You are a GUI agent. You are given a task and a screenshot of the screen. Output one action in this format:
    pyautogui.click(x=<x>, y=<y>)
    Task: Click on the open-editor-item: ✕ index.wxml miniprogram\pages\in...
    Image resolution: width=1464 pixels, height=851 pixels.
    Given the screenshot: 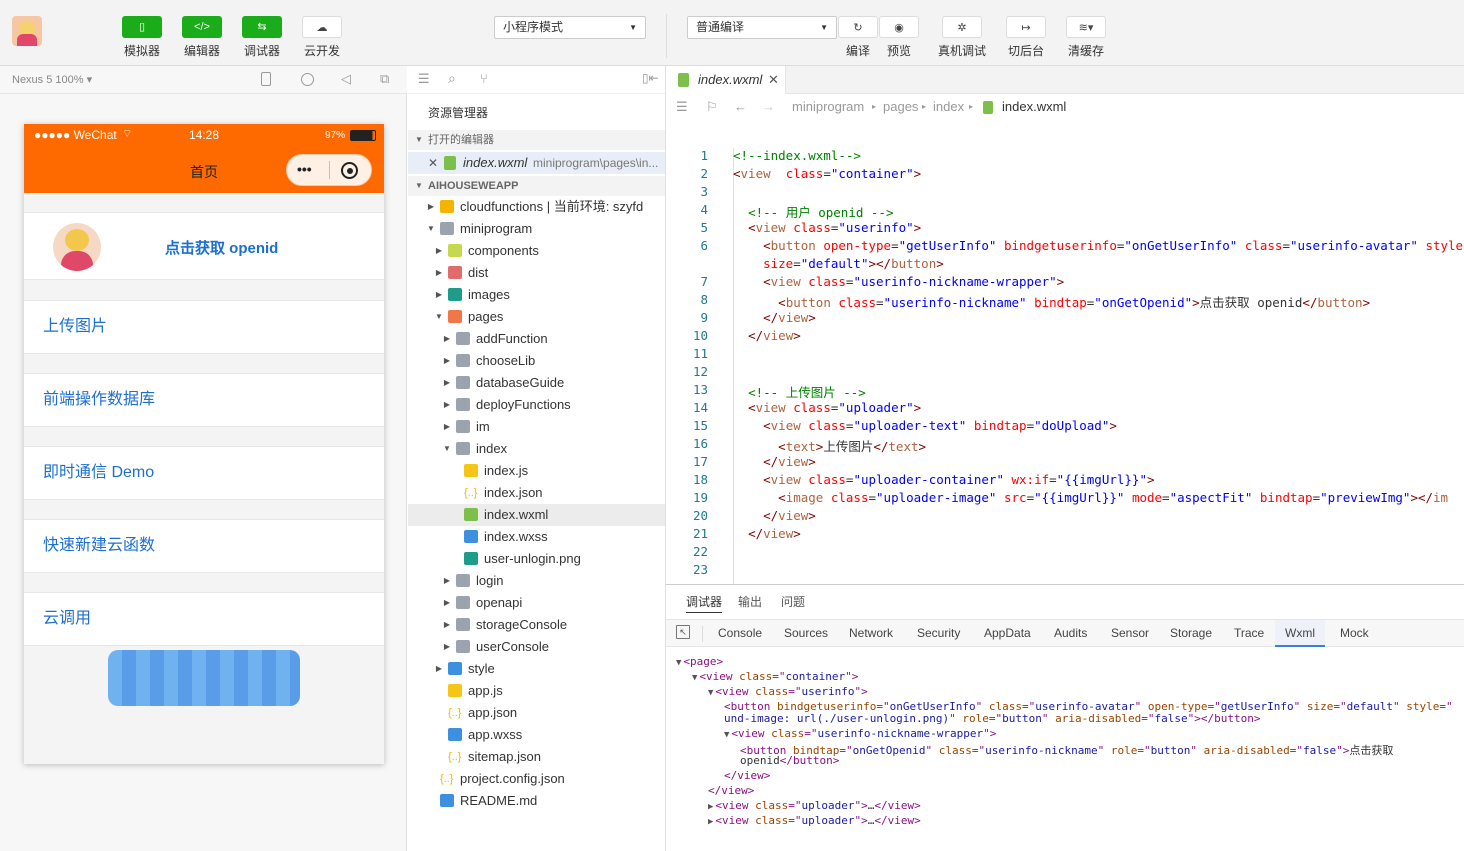 What is the action you would take?
    pyautogui.click(x=536, y=163)
    